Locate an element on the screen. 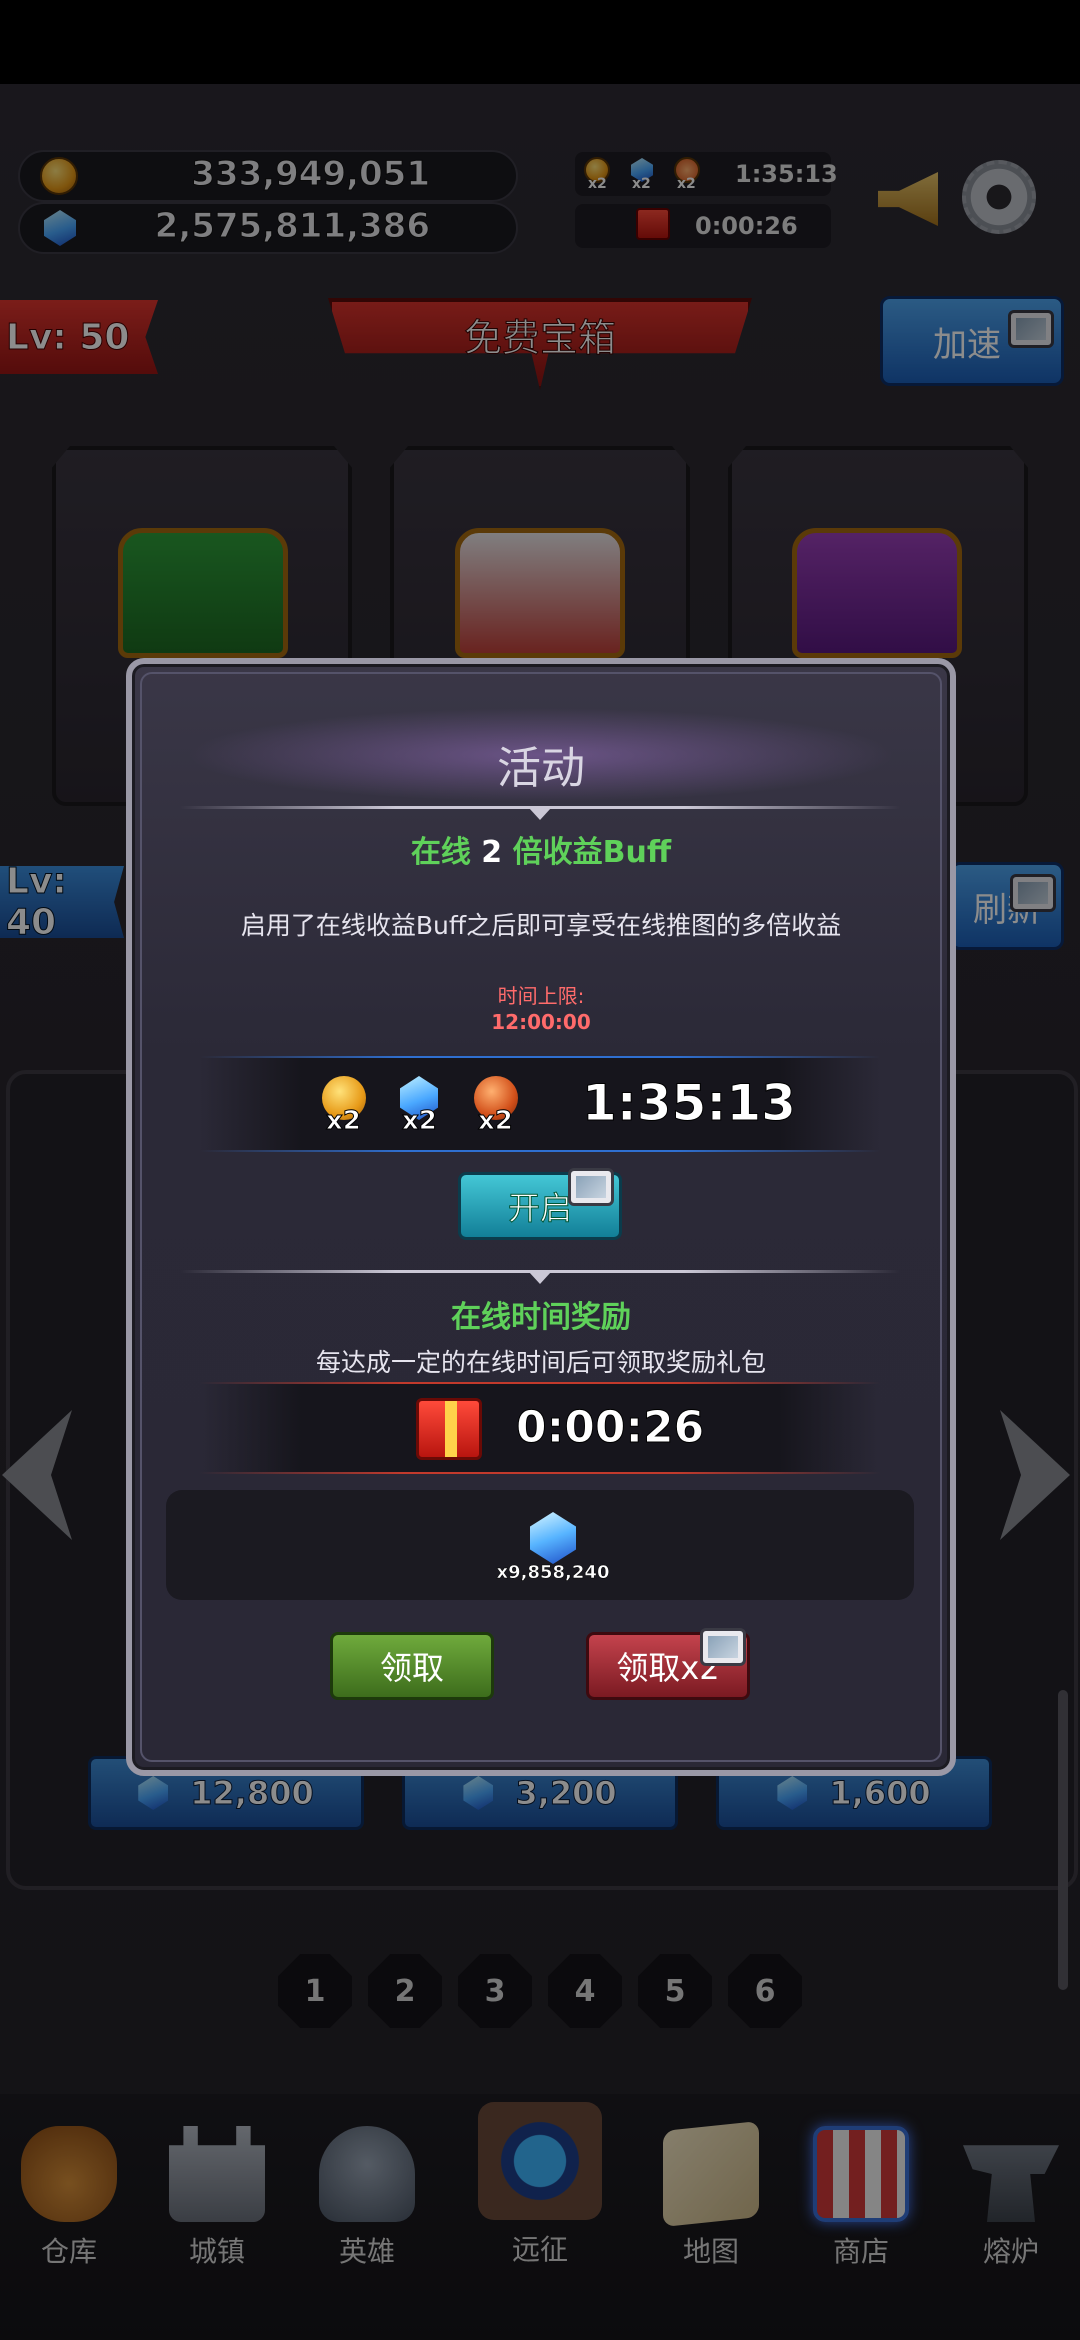  gift-band-line-bottom is located at coordinates (540, 1473).